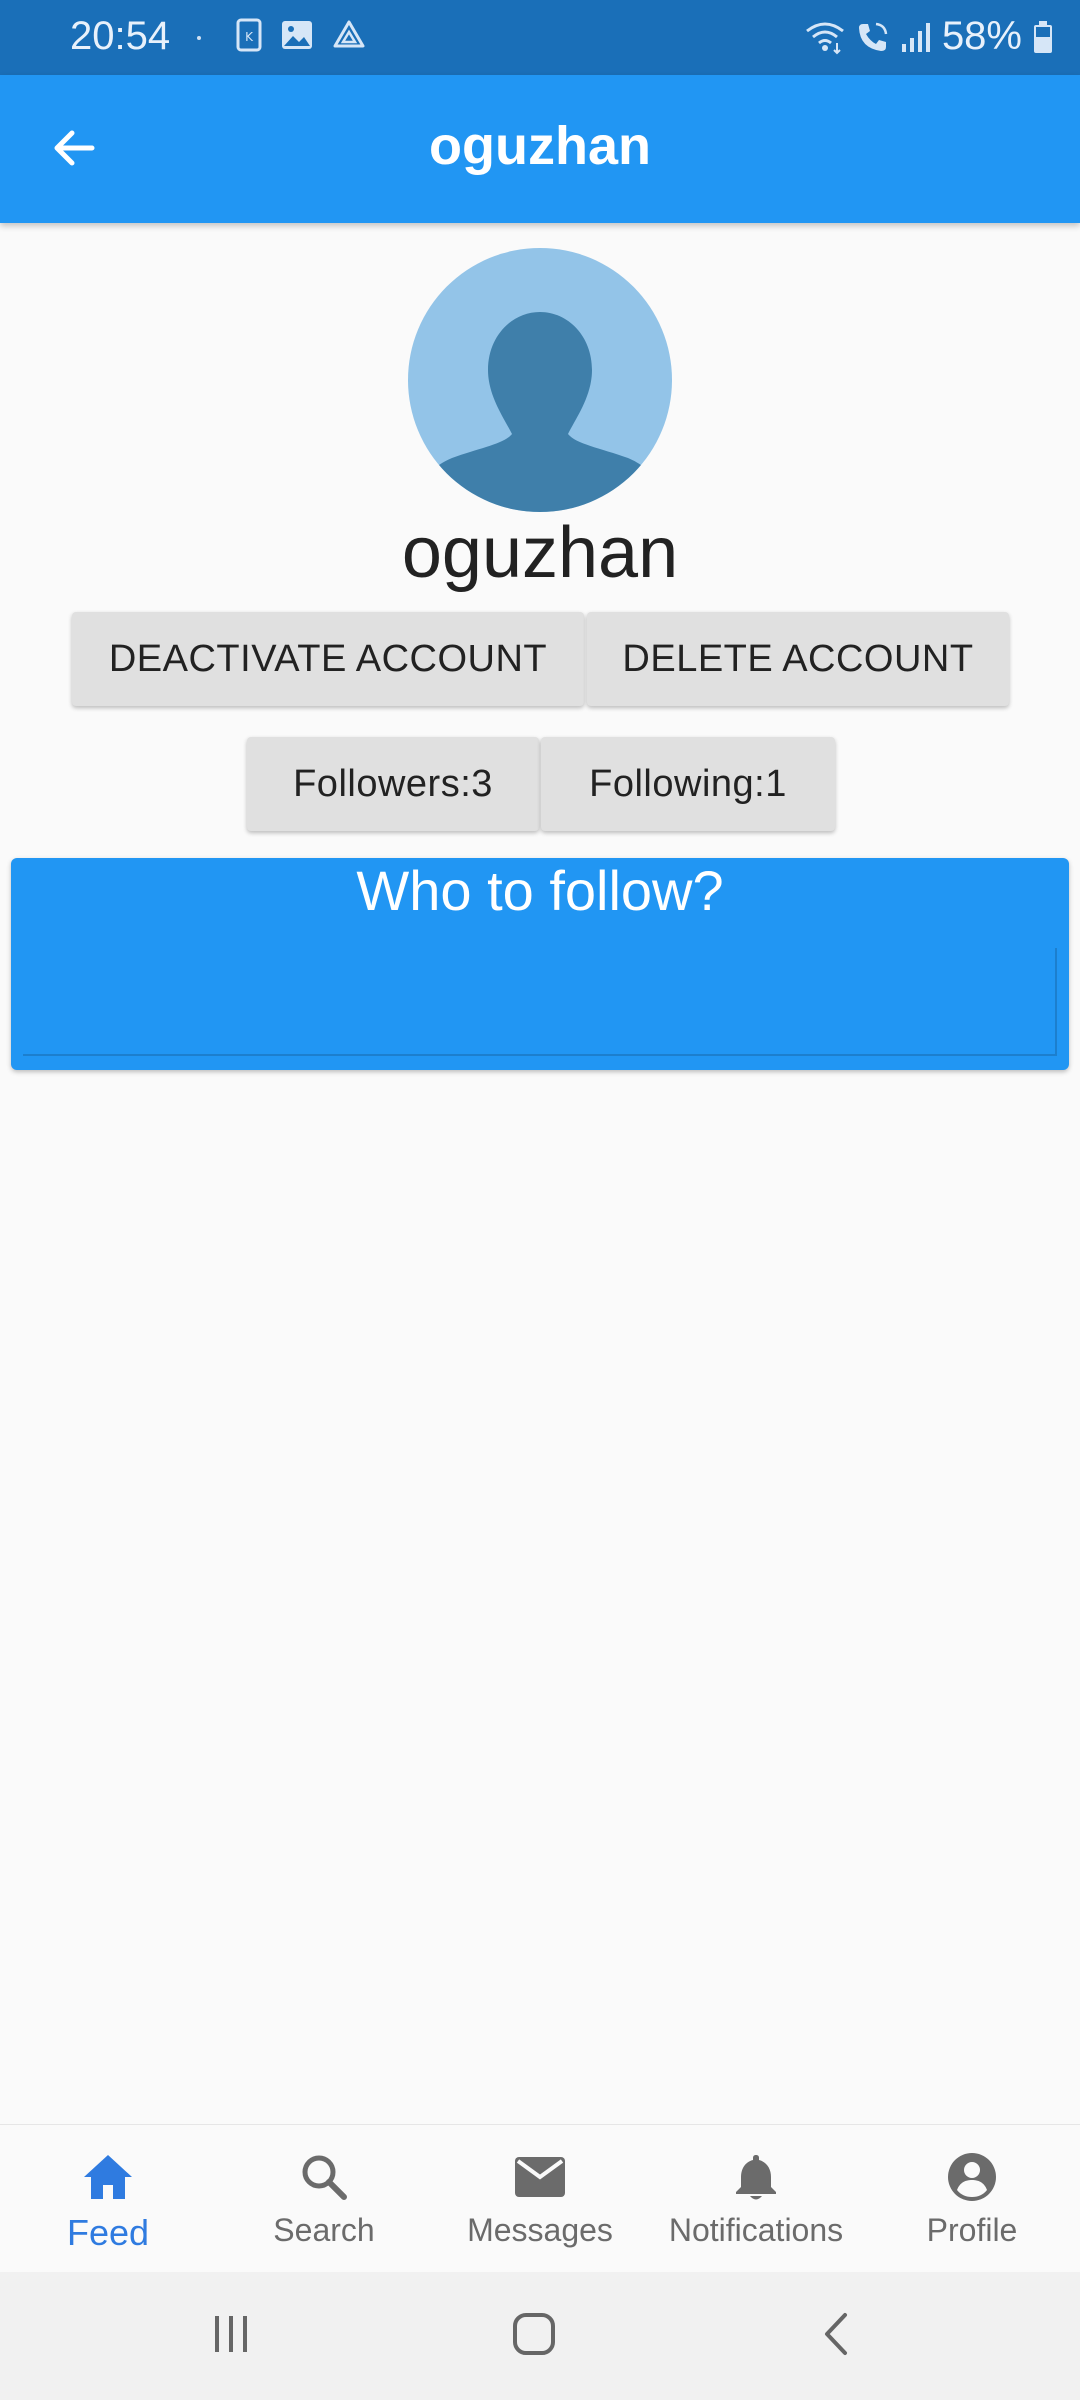 The image size is (1080, 2400). Describe the element at coordinates (393, 784) in the screenshot. I see `followers-button: Followers:3` at that location.